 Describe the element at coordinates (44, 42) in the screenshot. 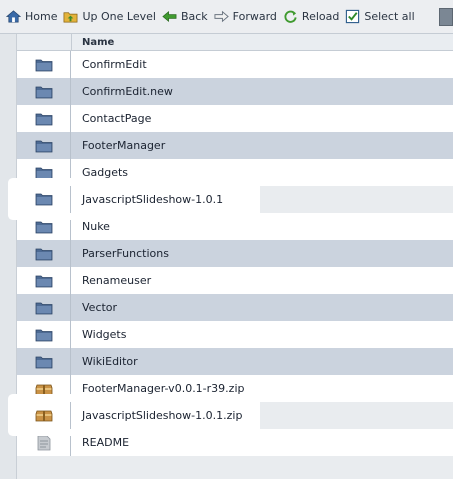

I see `icon-column-header` at that location.